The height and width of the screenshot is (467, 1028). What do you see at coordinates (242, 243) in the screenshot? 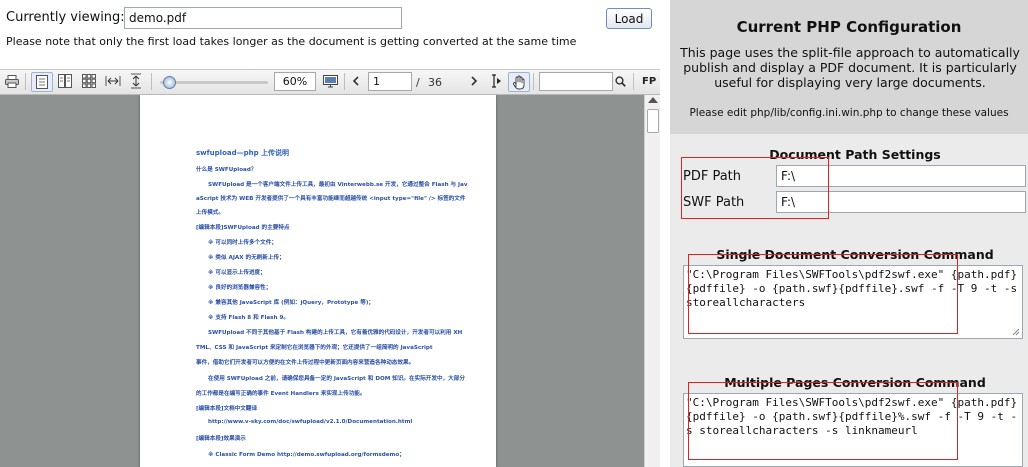
I see `pdf-text-line: ※ 可以同时上传多个文件；` at bounding box center [242, 243].